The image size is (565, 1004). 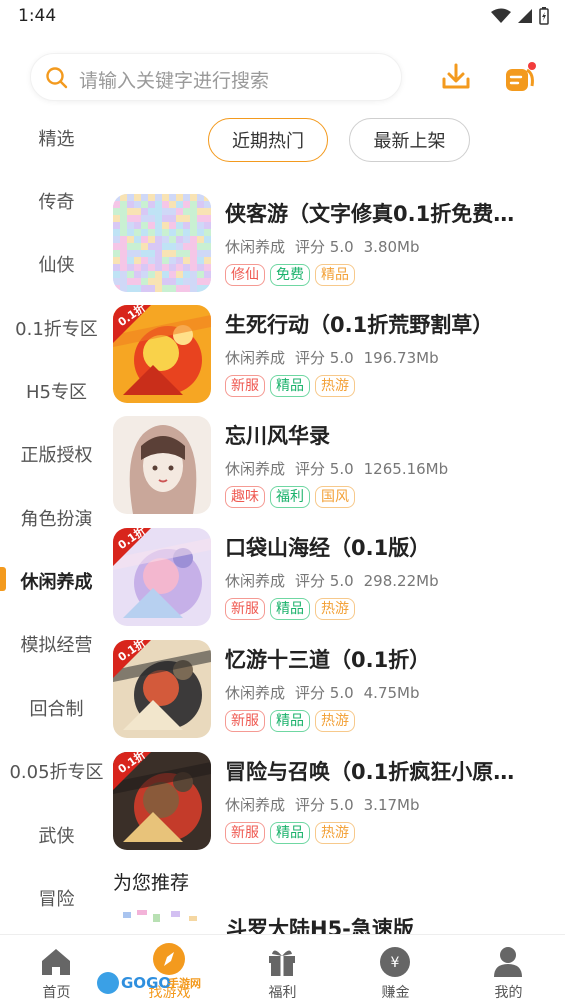 I want to click on nav-earn: ¥ 赚金, so click(x=395, y=969).